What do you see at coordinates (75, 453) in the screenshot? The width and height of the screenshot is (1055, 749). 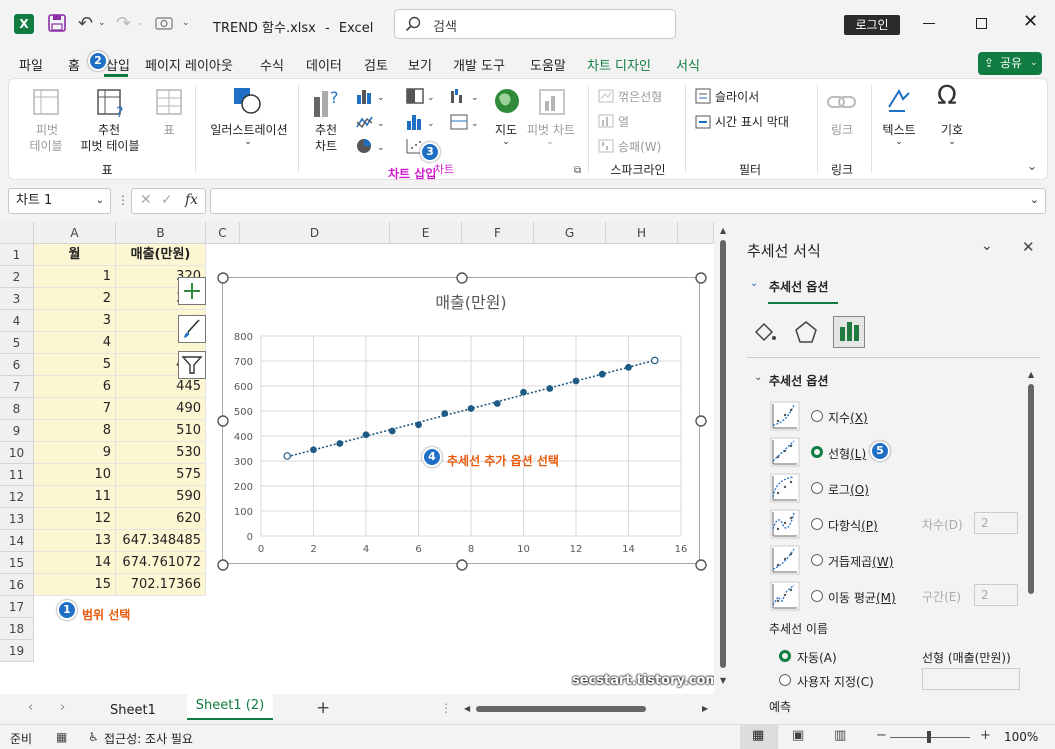 I see `cell-month: 9` at bounding box center [75, 453].